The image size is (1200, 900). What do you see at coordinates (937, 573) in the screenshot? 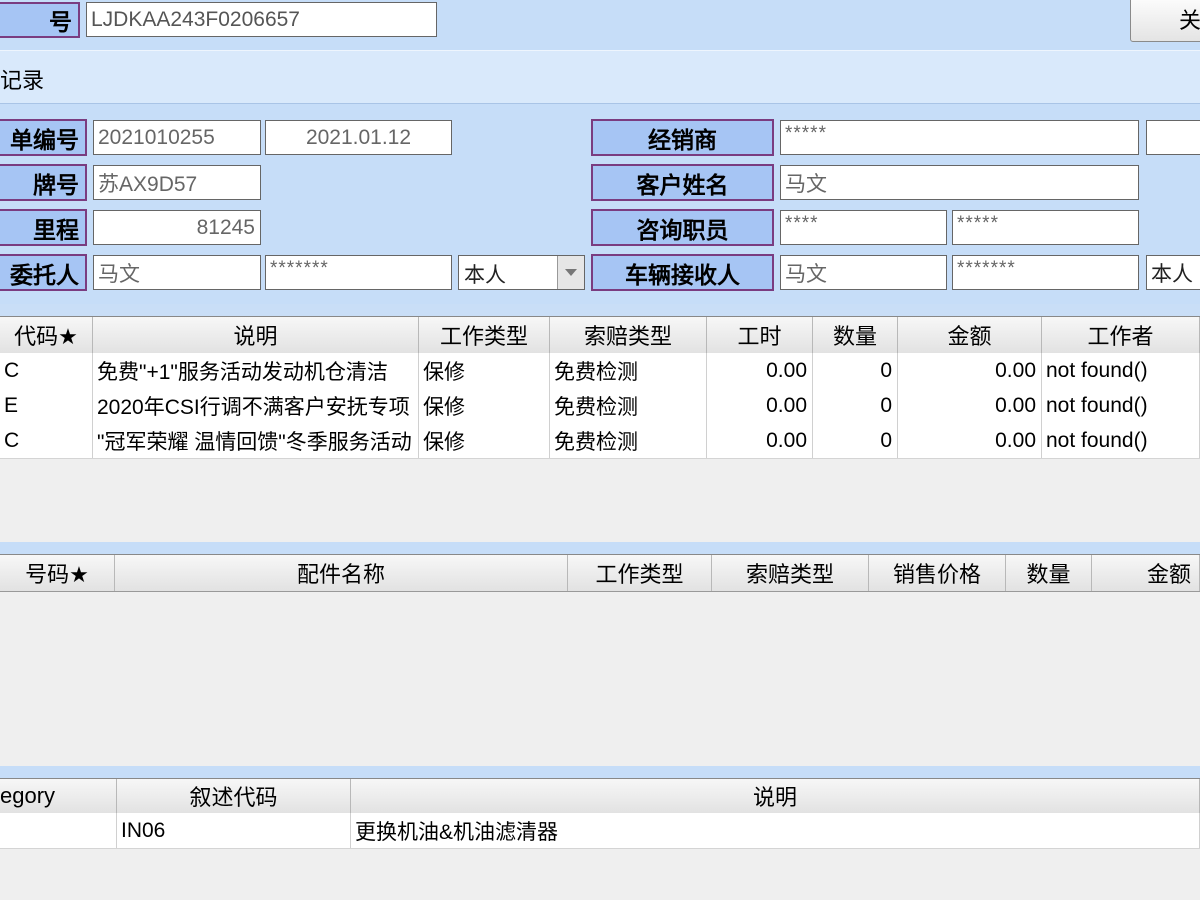
I see `col-header: 销售价格` at bounding box center [937, 573].